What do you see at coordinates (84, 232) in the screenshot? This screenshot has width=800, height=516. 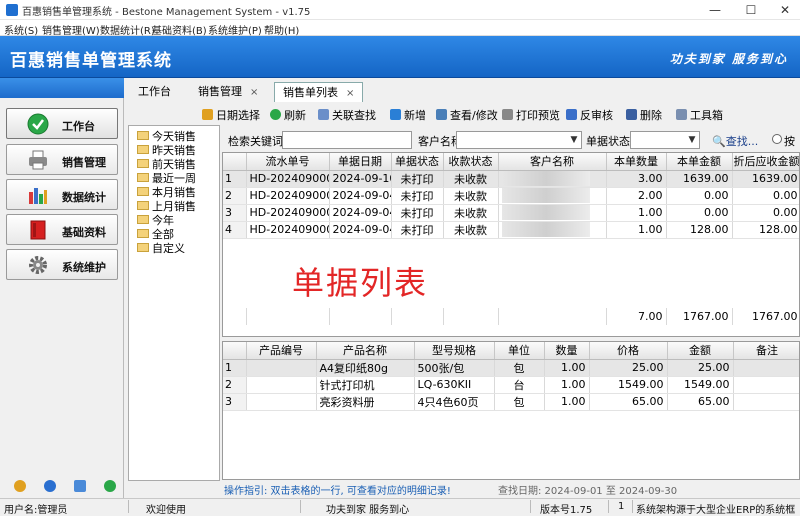 I see `nav-label: 基础资料` at bounding box center [84, 232].